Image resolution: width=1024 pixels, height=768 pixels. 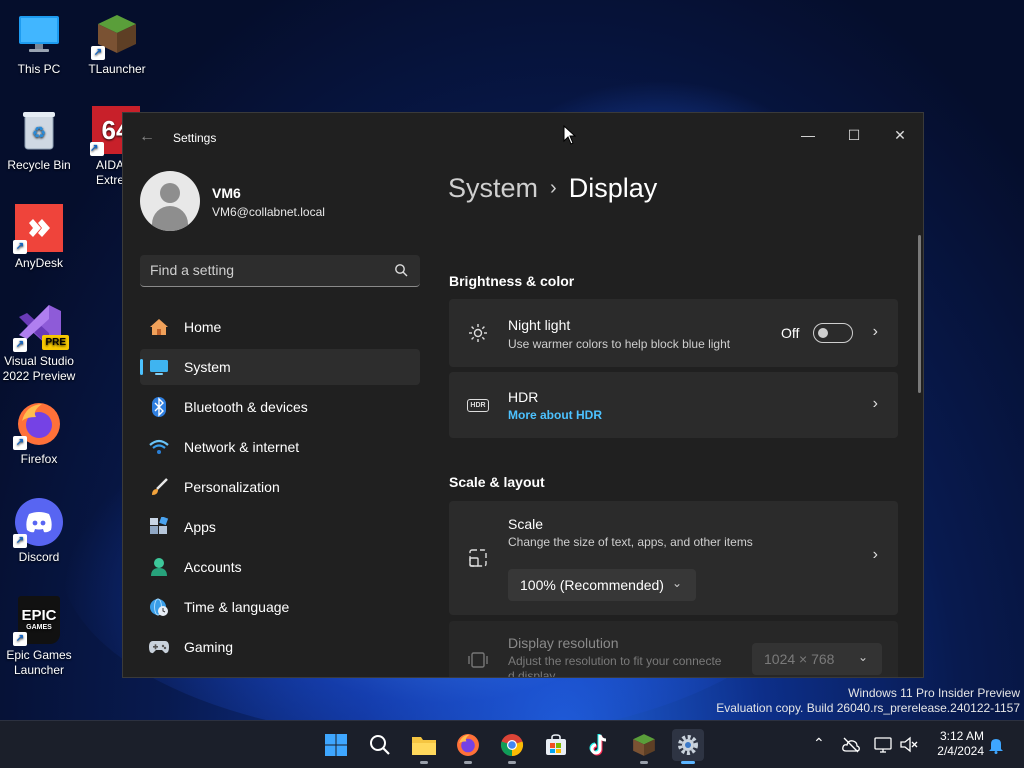 I want to click on desktop-icon-label: TLauncher, so click(x=117, y=69).